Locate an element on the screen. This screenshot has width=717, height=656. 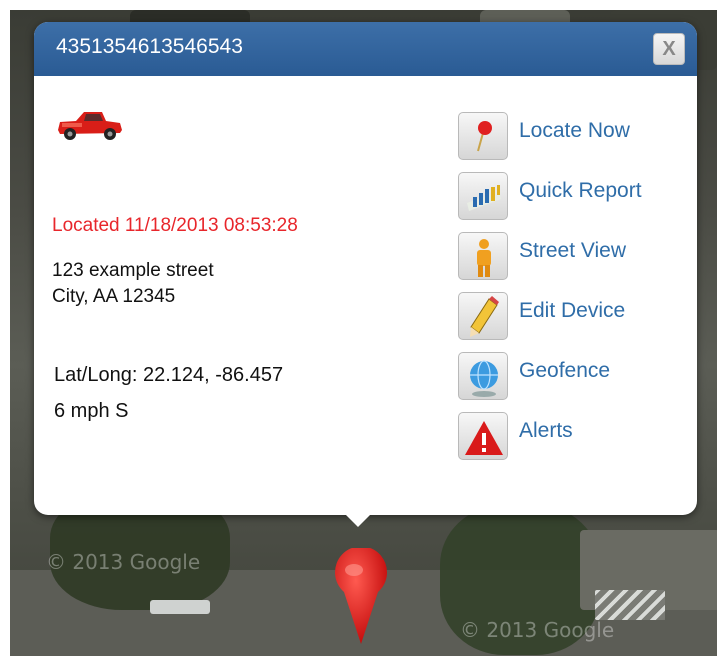
locate-now-label: Locate Now is located at coordinates (574, 130).